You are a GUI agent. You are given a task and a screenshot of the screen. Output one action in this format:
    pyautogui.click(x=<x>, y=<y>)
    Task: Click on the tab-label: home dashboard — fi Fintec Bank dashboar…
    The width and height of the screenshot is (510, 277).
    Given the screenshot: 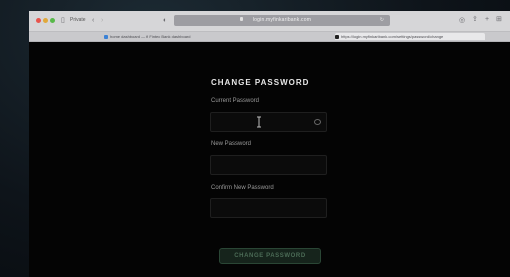 What is the action you would take?
    pyautogui.click(x=150, y=36)
    